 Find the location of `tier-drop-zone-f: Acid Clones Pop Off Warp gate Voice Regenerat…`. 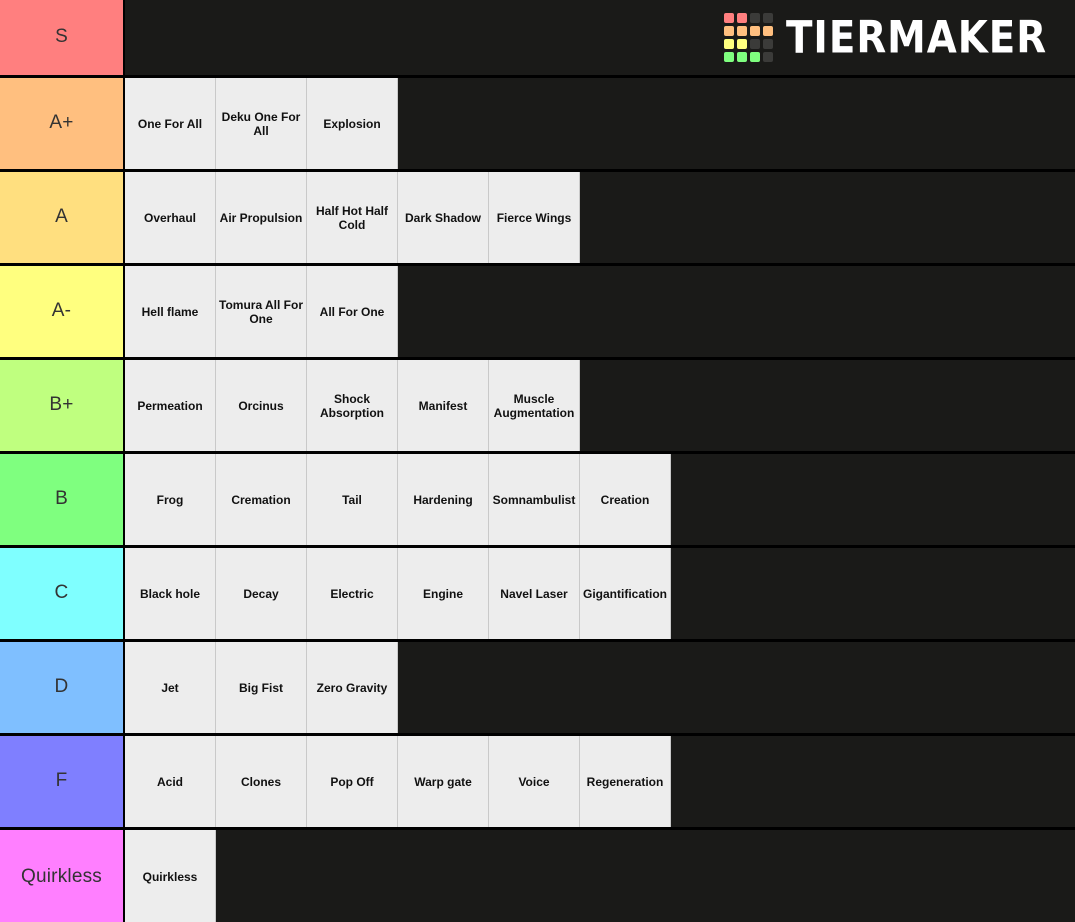

tier-drop-zone-f: Acid Clones Pop Off Warp gate Voice Regenerat… is located at coordinates (600, 781).